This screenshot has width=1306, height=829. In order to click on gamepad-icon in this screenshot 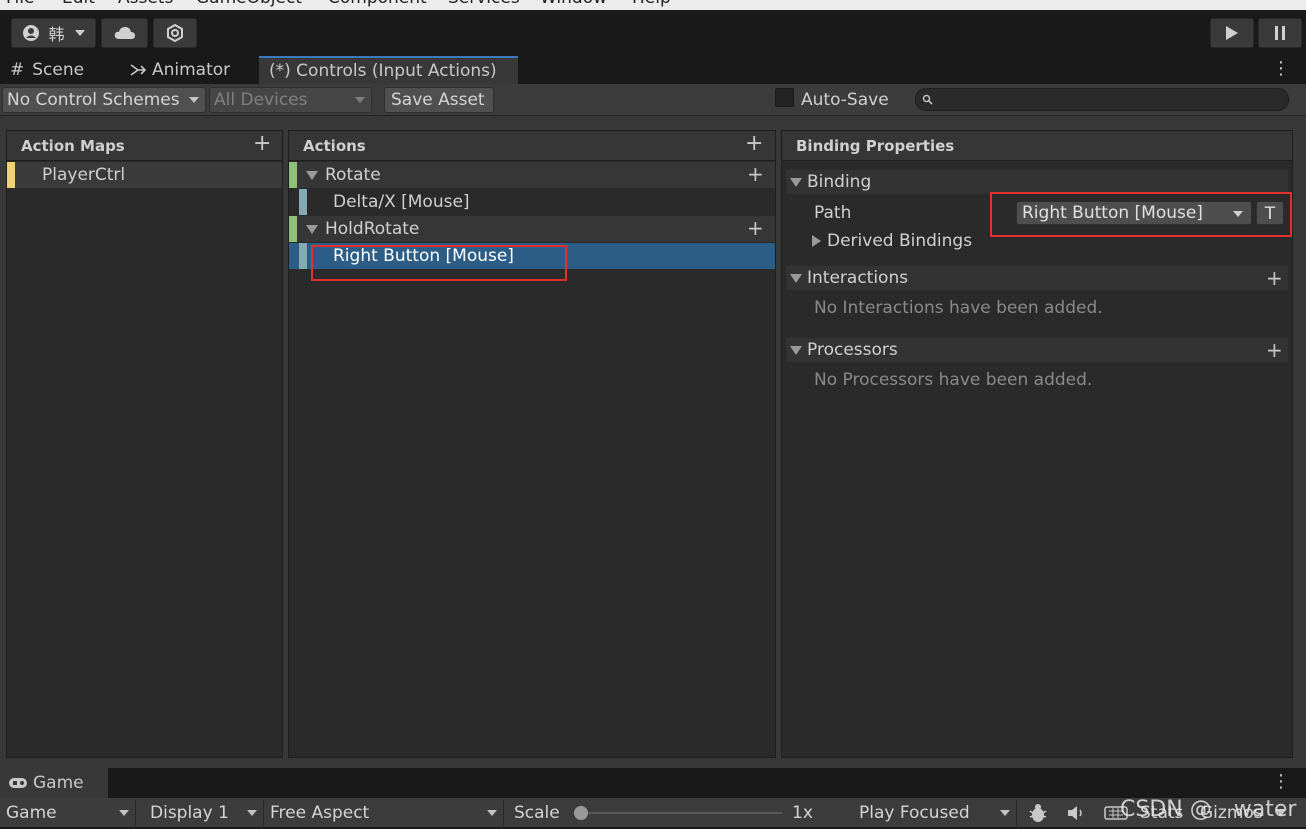, I will do `click(18, 783)`.